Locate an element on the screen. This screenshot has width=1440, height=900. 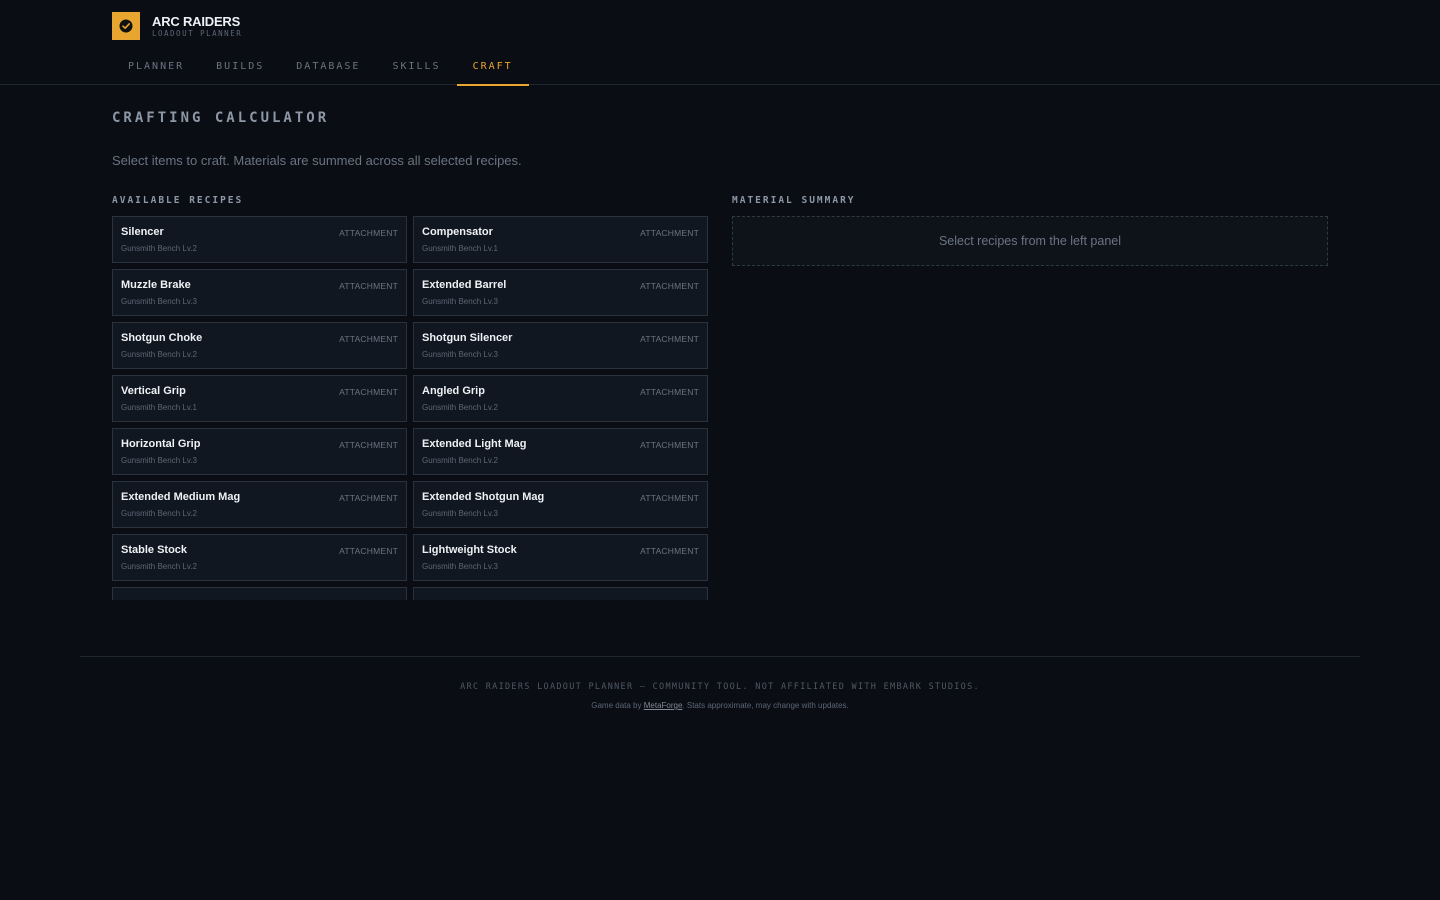
recipe-card: Compensator Gunsmith Bench Lv.1 ATTACHMENT is located at coordinates (560, 239).